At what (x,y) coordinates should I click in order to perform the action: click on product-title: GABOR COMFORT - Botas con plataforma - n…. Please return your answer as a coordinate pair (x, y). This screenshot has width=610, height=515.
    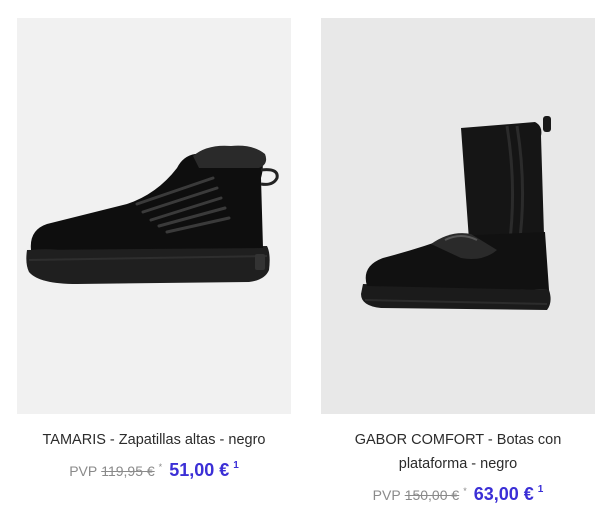
    Looking at the image, I should click on (458, 452).